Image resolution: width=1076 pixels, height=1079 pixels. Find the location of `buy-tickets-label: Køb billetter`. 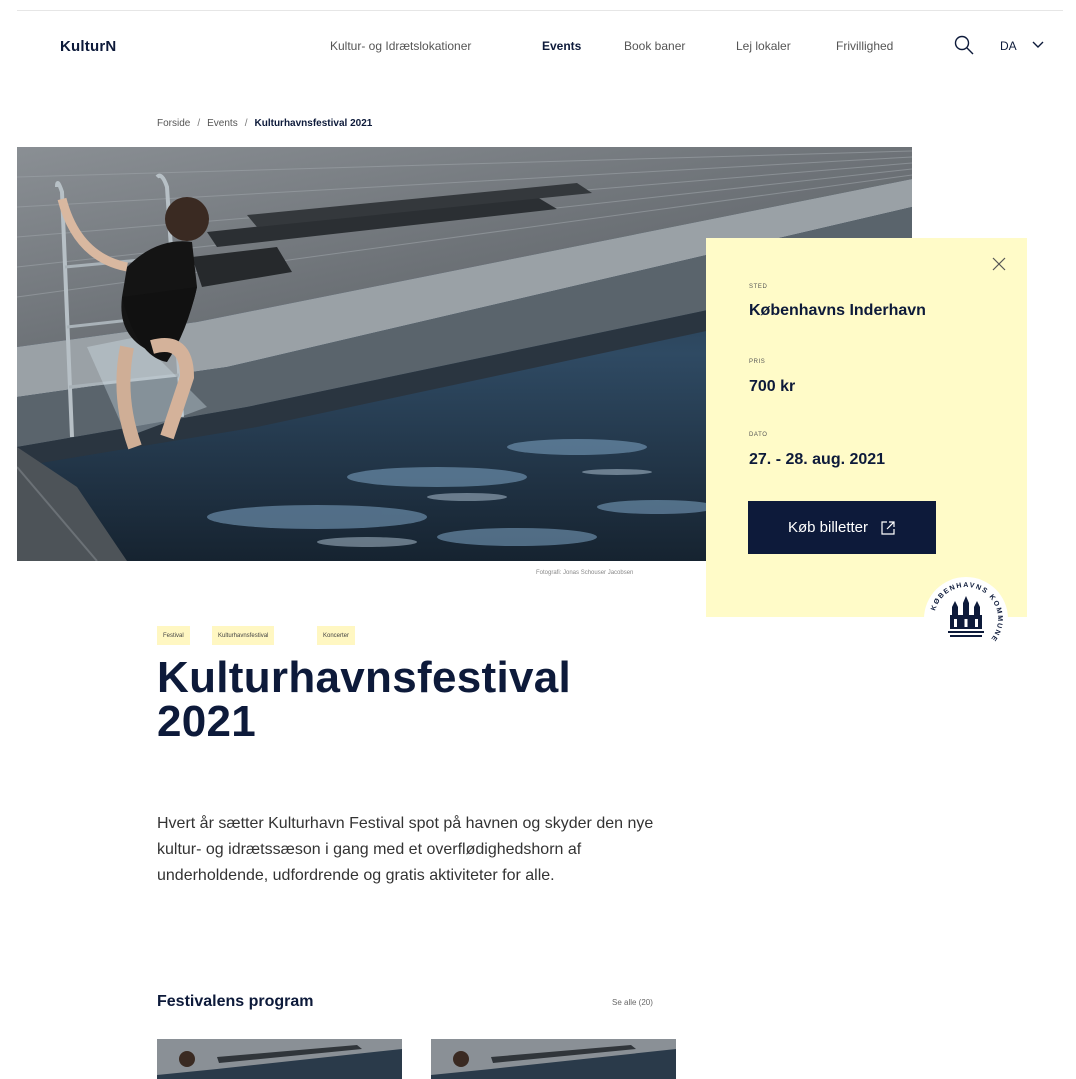

buy-tickets-label: Køb billetter is located at coordinates (828, 527).